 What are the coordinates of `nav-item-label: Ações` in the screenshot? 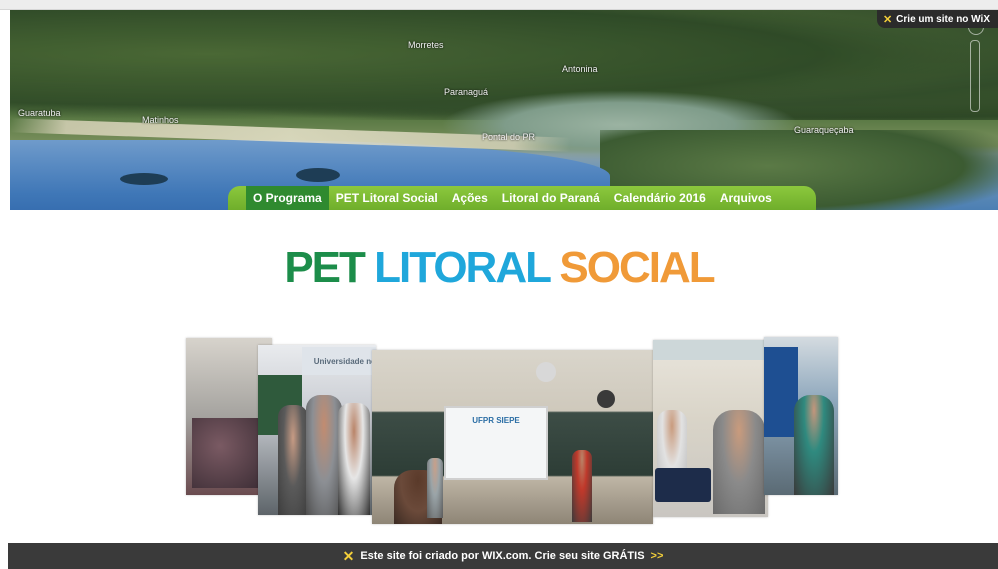 It's located at (469, 198).